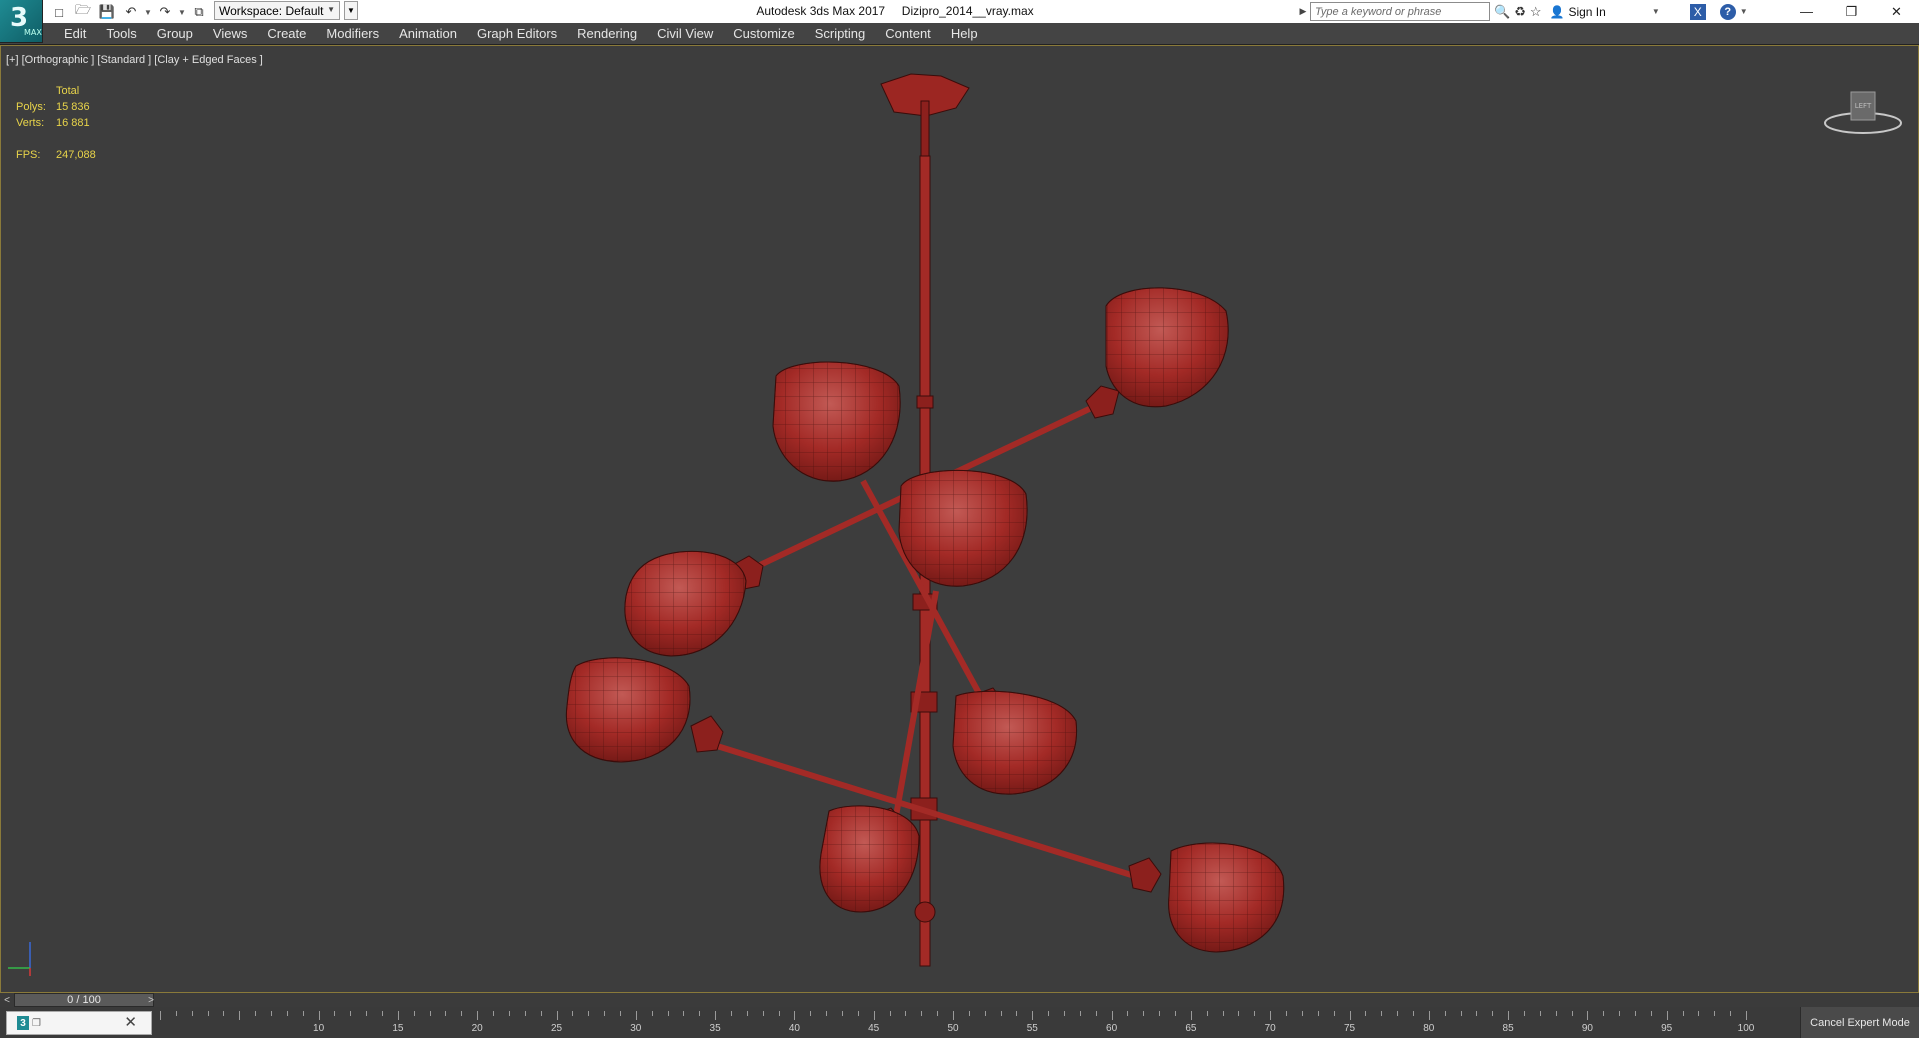  I want to click on track-bar-tick-label: 70, so click(1270, 1028).